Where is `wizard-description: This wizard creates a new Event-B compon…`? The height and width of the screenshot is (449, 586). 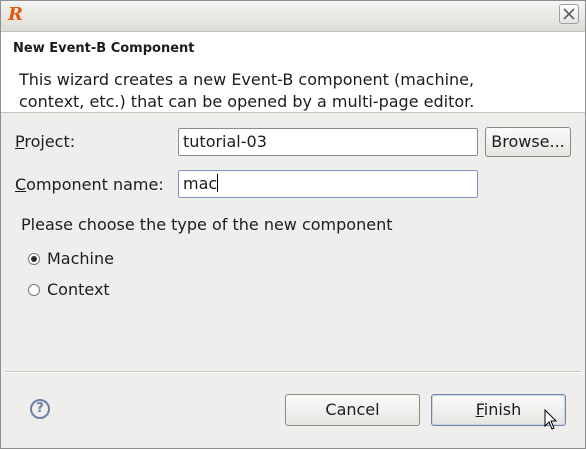
wizard-description: This wizard creates a new Event-B compon… is located at coordinates (247, 90).